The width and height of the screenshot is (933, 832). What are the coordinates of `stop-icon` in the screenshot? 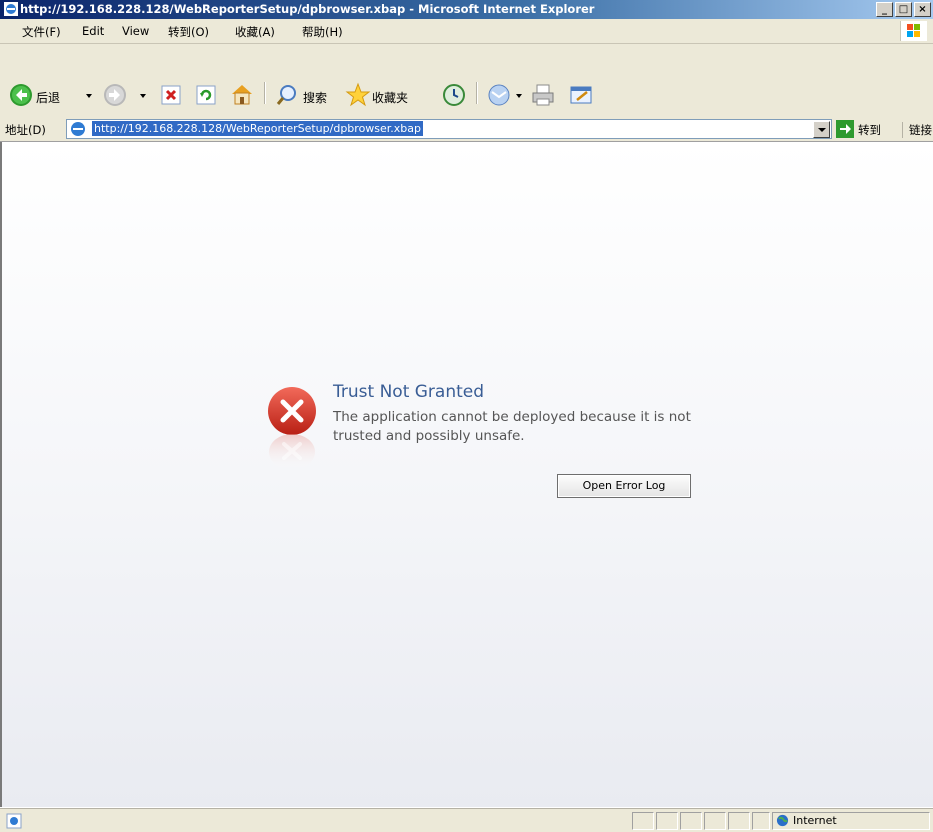 It's located at (171, 95).